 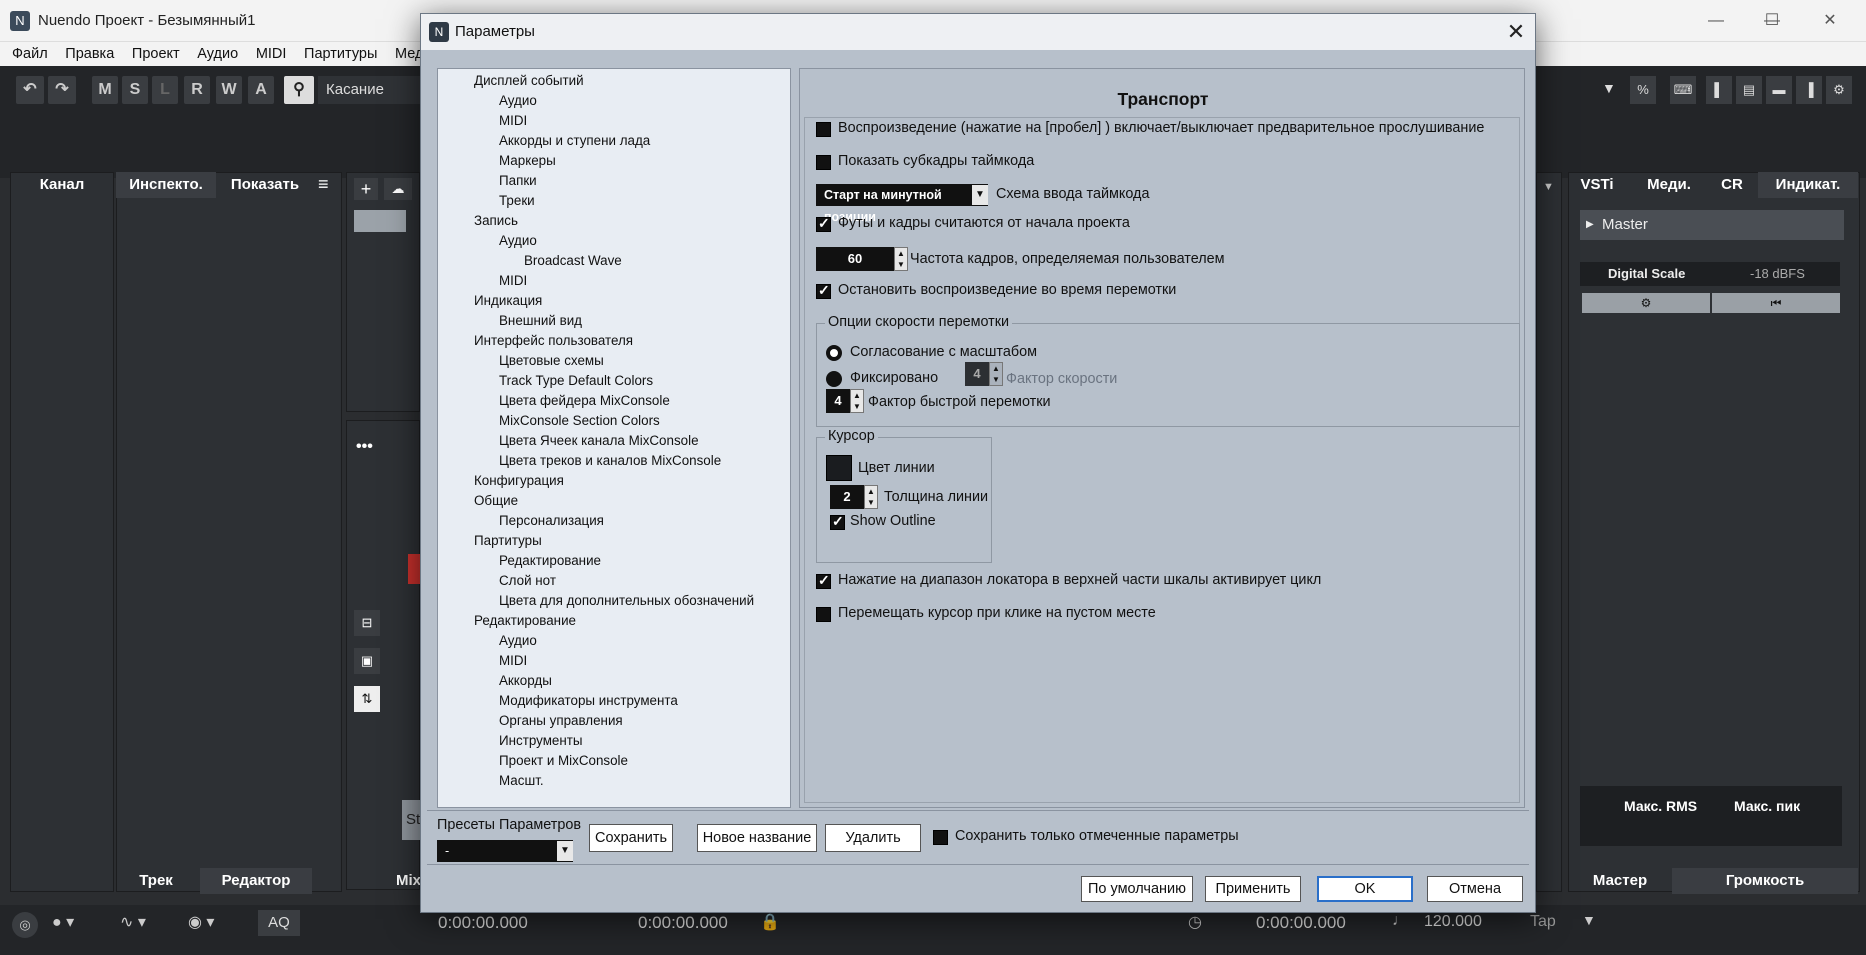 I want to click on preset-delete-button: Удалить, so click(x=873, y=838).